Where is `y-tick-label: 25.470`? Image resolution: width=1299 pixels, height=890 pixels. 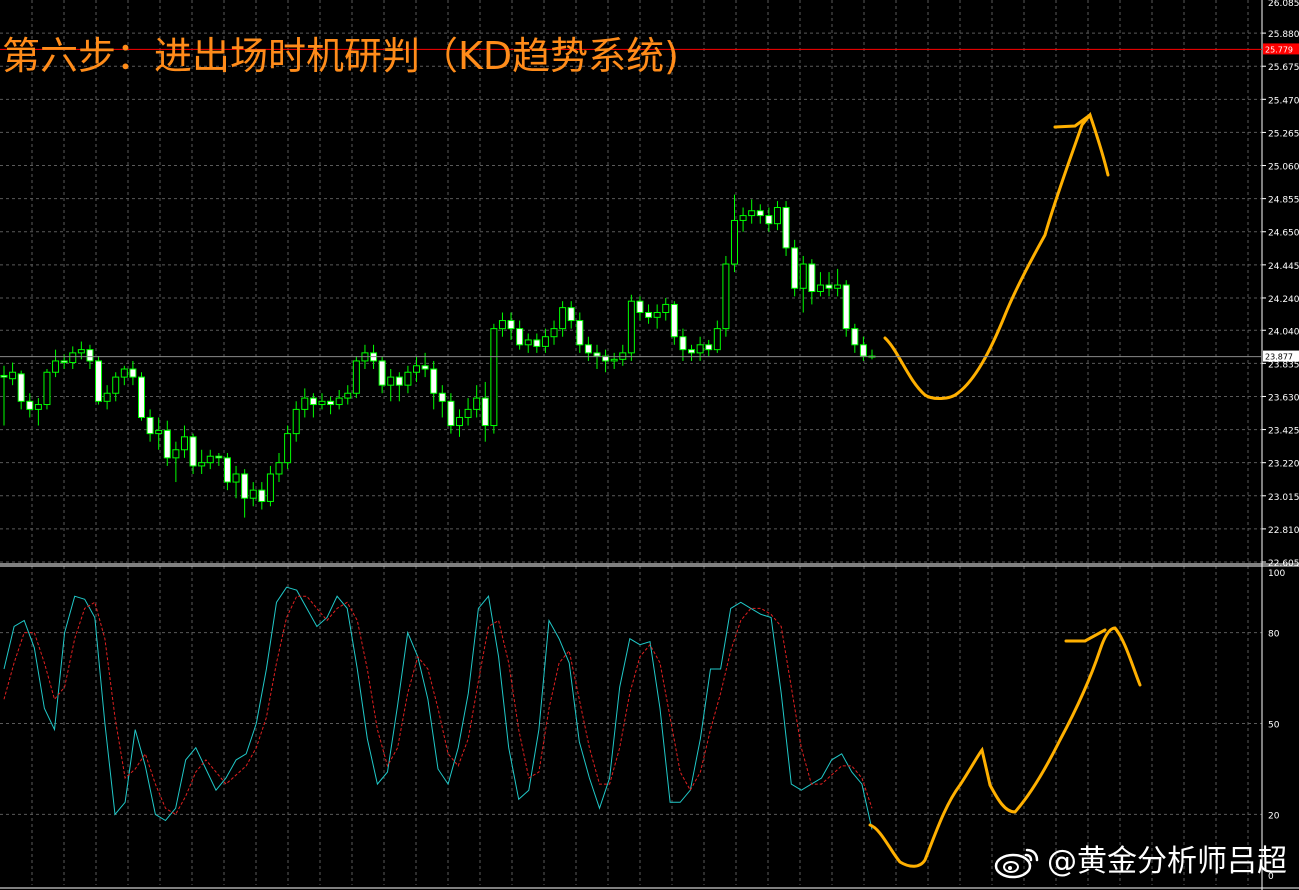
y-tick-label: 25.470 is located at coordinates (1283, 101).